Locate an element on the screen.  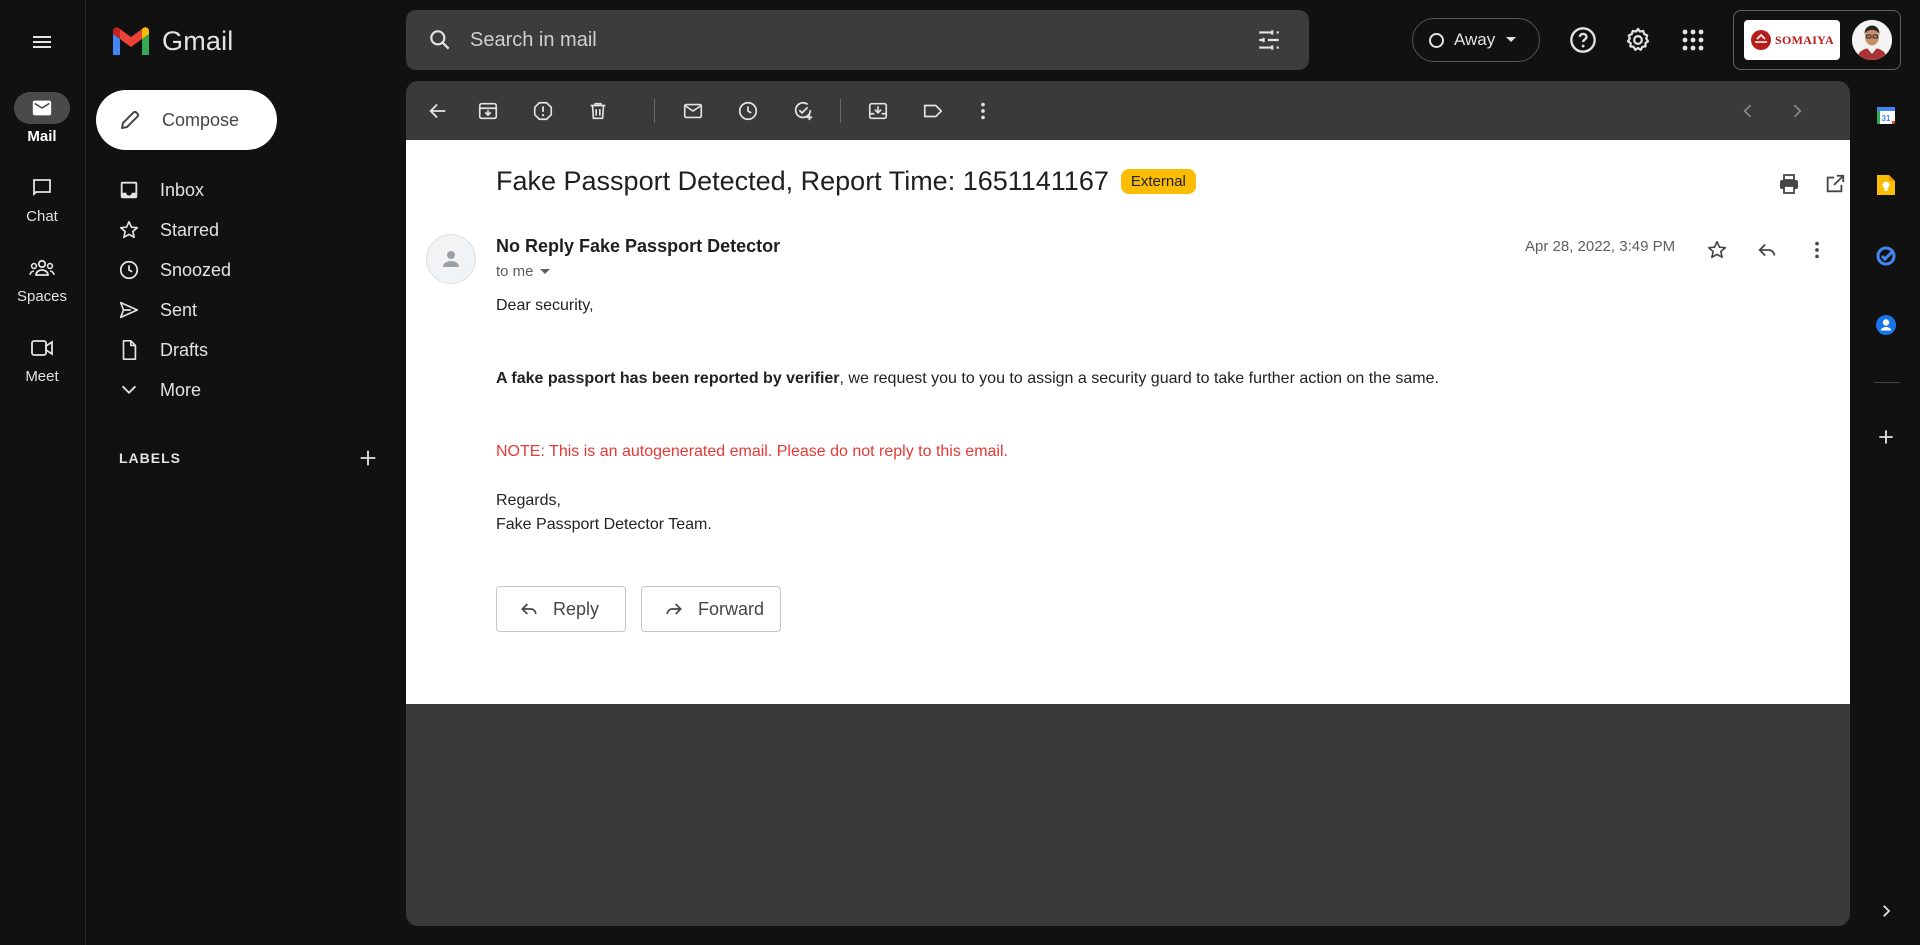
tasks-addon is located at coordinates (1886, 256).